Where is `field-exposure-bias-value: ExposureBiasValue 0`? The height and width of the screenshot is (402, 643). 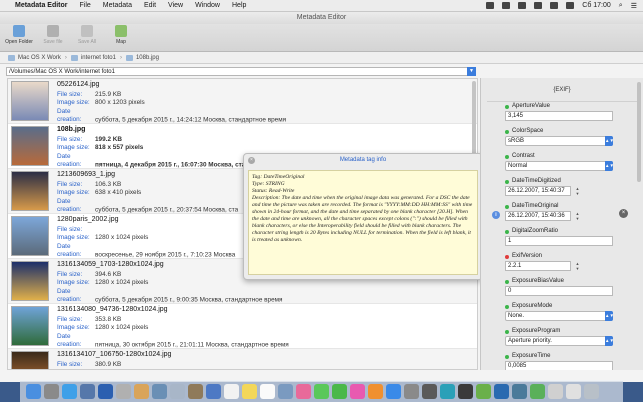
field-exposure-bias-value: ExposureBiasValue 0 is located at coordinates (574, 289).